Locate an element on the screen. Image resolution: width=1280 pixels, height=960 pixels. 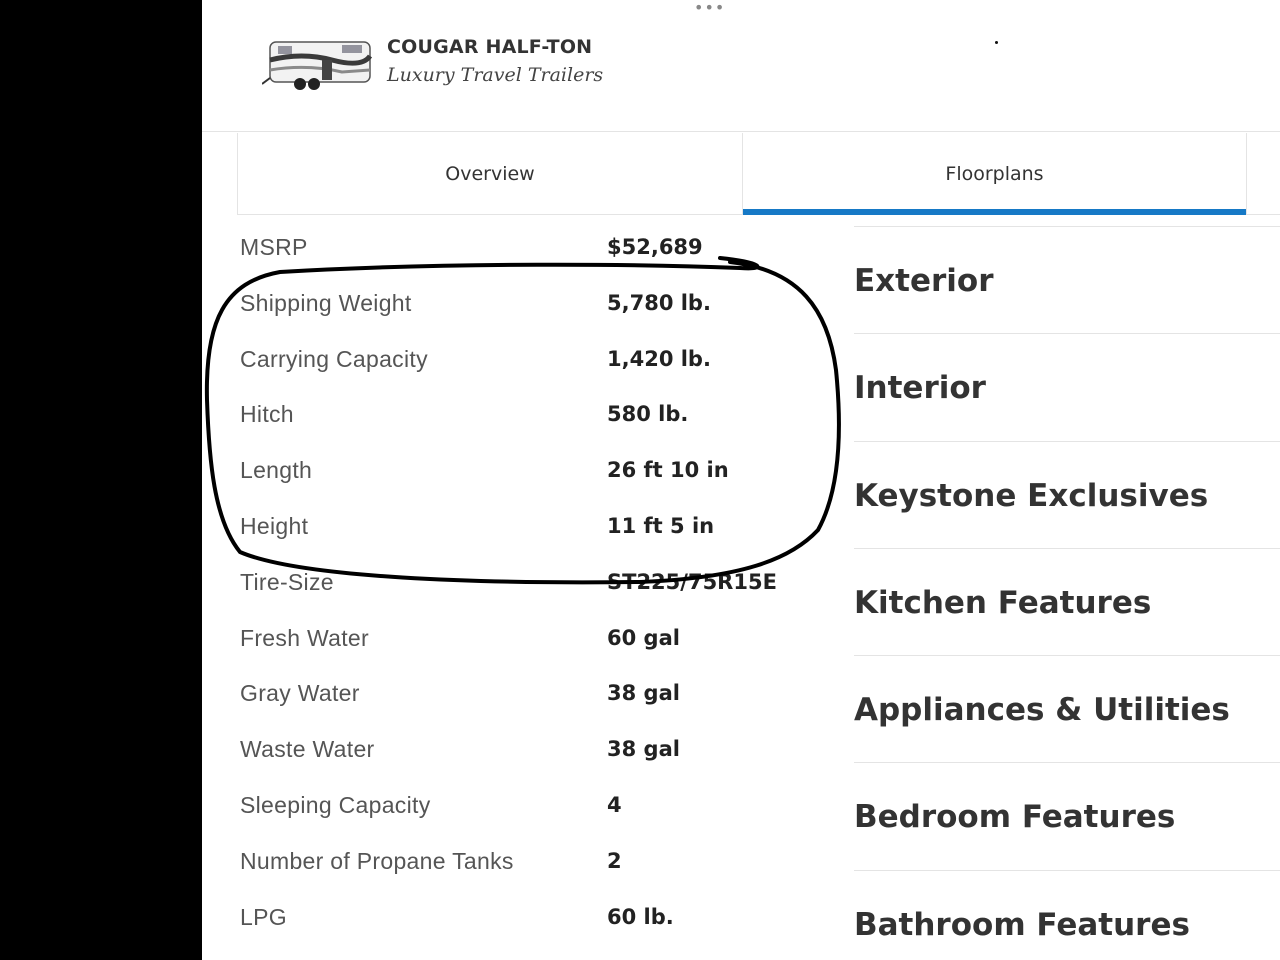
spec-row-height: Height 11 ft 5 in is located at coordinates (530, 529).